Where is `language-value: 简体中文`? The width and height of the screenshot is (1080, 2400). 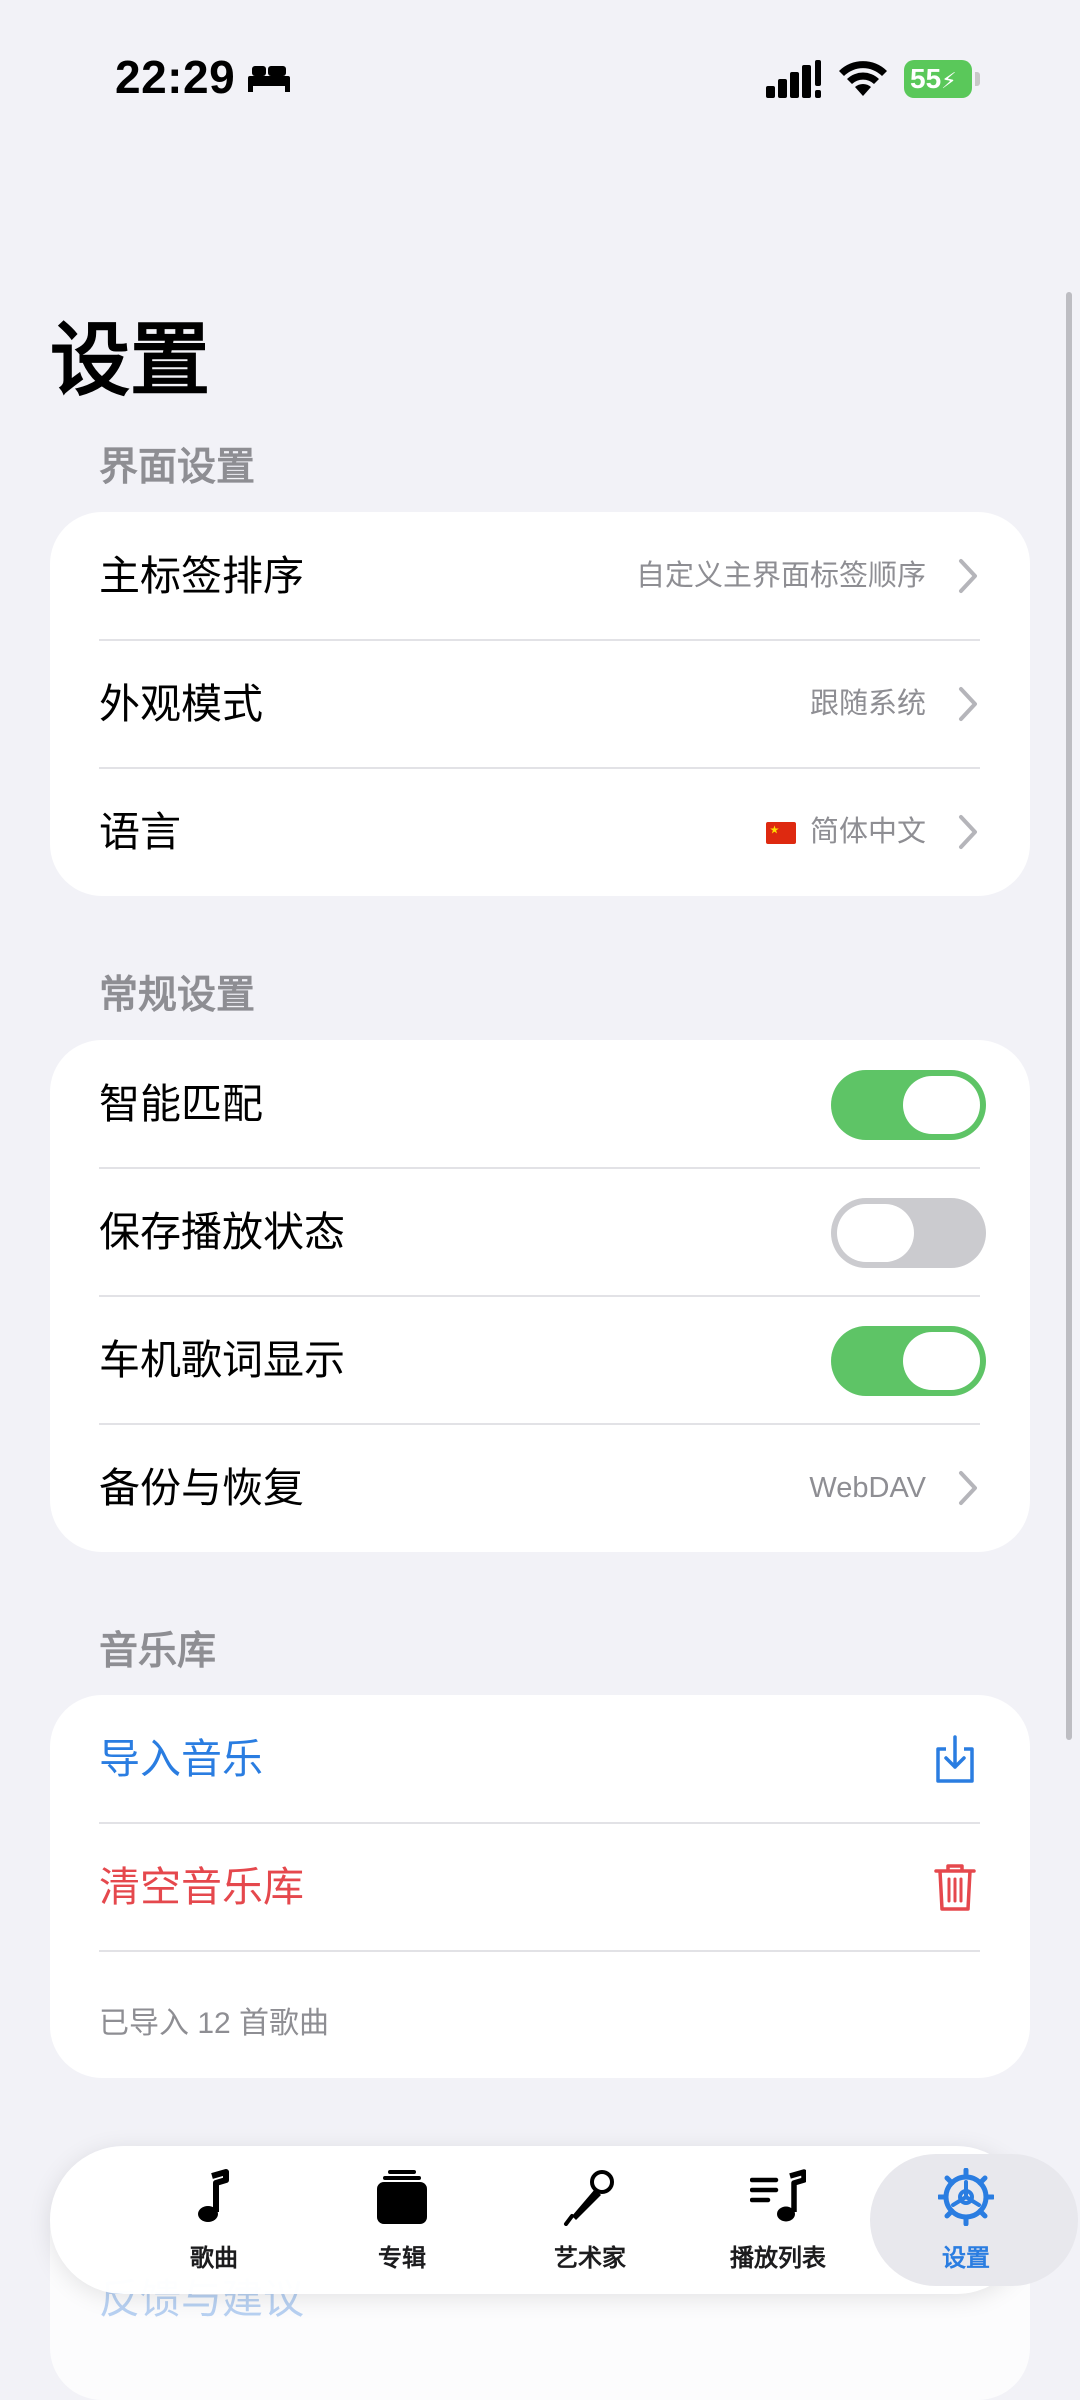
language-value: 简体中文 is located at coordinates (867, 832).